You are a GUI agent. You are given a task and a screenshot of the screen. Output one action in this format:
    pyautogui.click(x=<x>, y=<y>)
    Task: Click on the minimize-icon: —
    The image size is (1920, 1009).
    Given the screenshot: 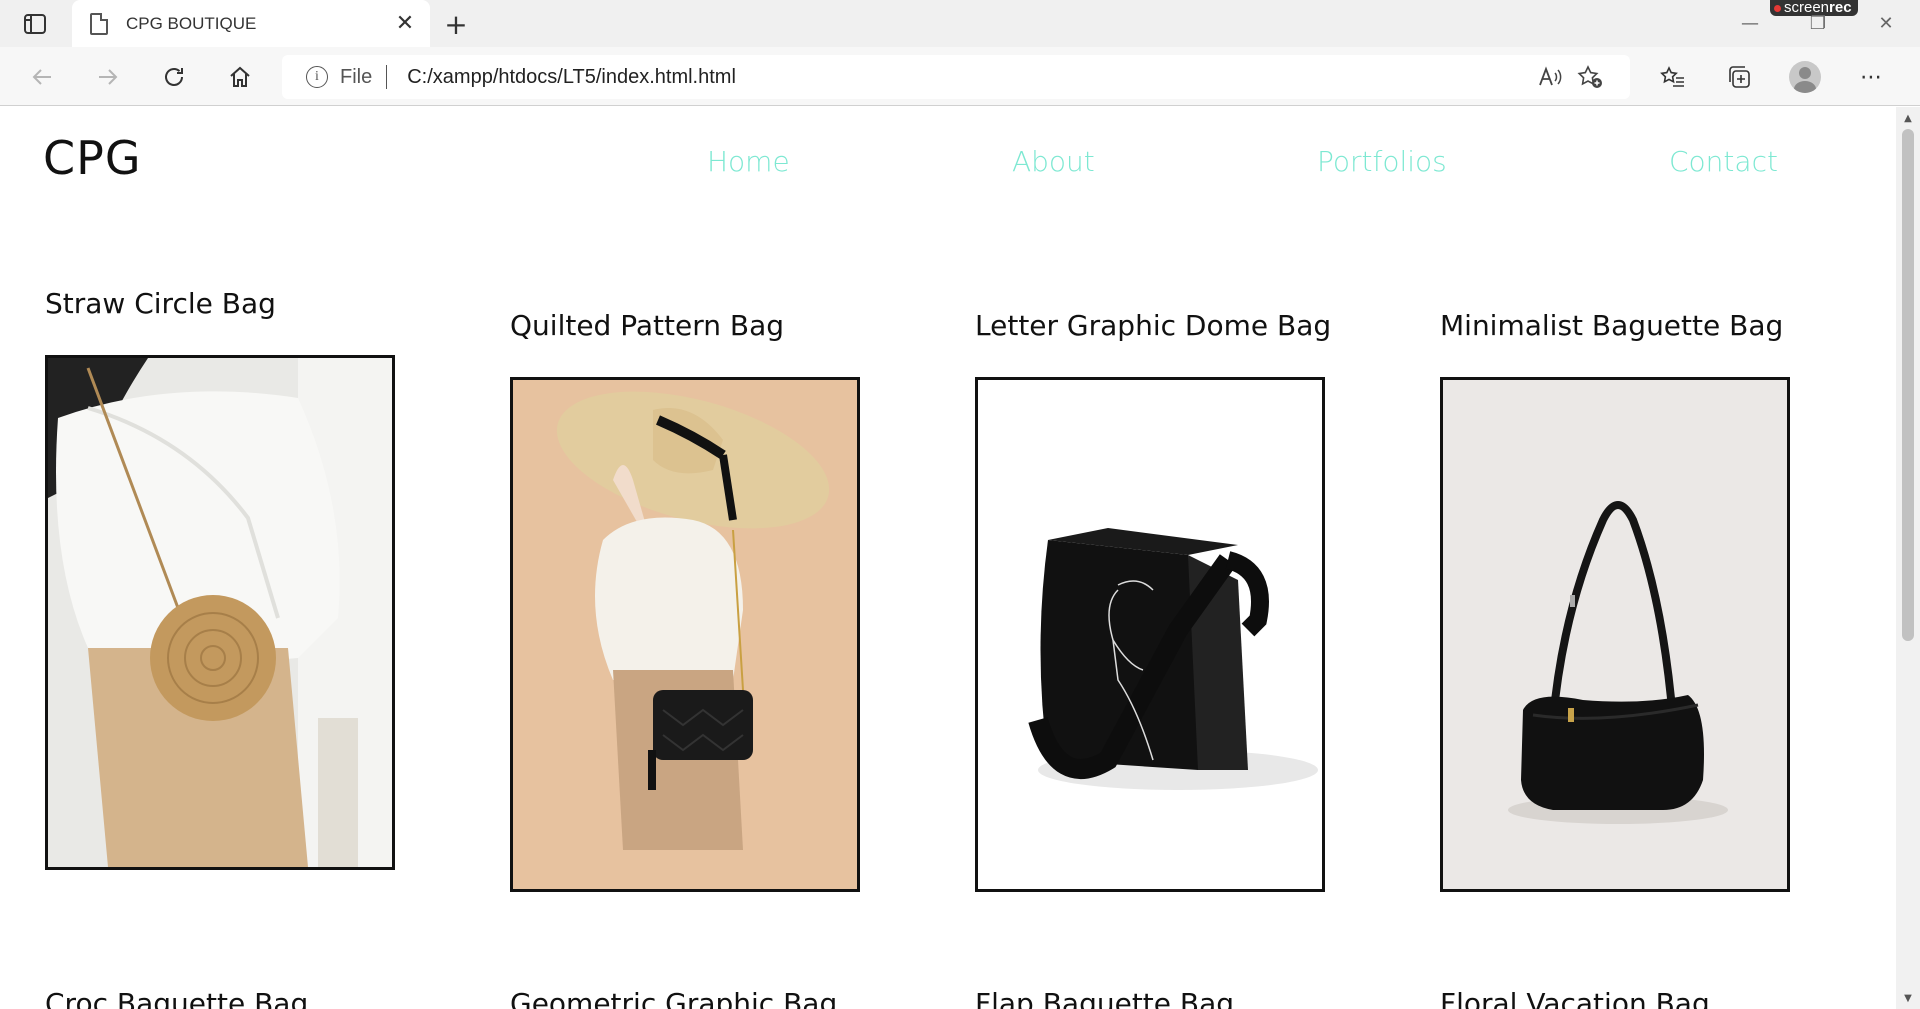 What is the action you would take?
    pyautogui.click(x=1750, y=23)
    